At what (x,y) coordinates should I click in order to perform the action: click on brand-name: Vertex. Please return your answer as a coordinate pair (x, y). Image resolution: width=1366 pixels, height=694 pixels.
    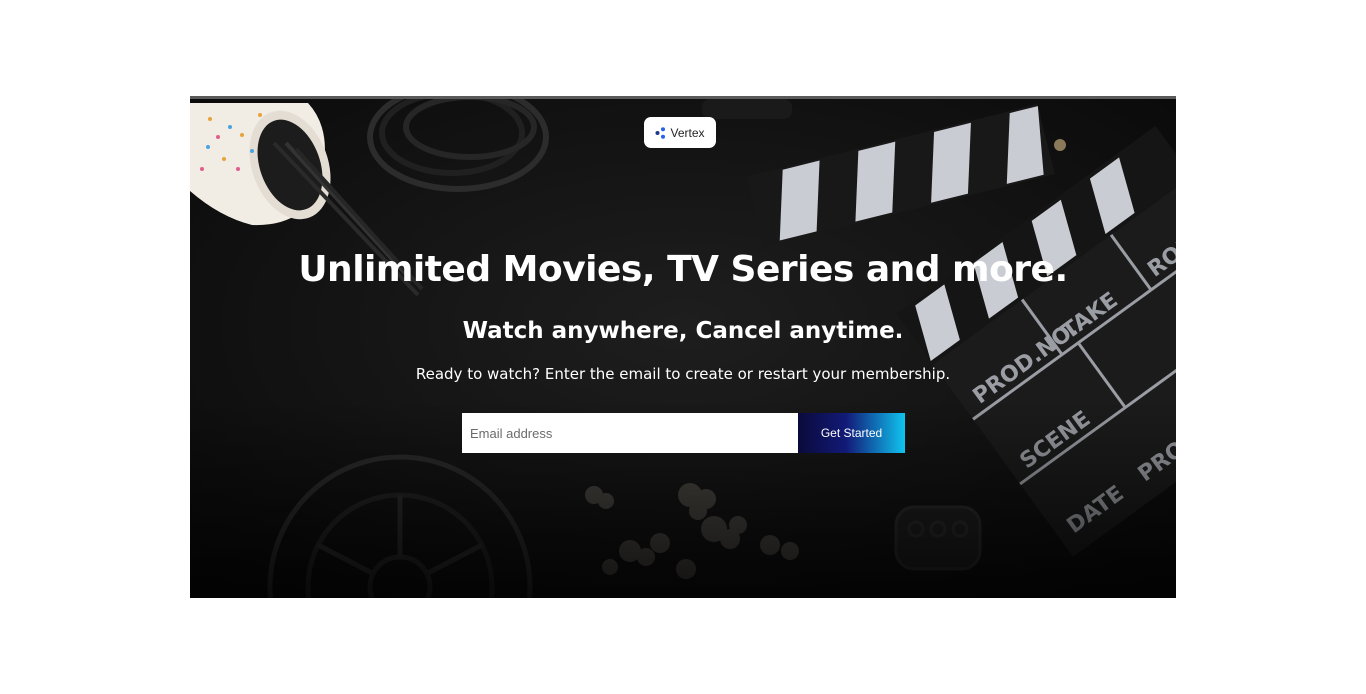
    Looking at the image, I should click on (687, 132).